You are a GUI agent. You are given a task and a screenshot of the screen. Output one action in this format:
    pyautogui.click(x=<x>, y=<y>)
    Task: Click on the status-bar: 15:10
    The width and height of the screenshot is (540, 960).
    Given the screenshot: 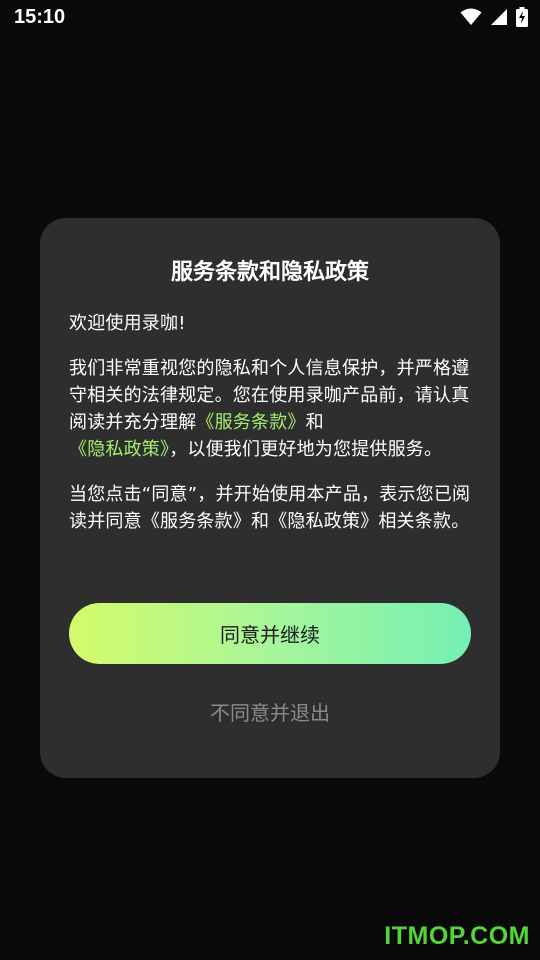 What is the action you would take?
    pyautogui.click(x=270, y=17)
    